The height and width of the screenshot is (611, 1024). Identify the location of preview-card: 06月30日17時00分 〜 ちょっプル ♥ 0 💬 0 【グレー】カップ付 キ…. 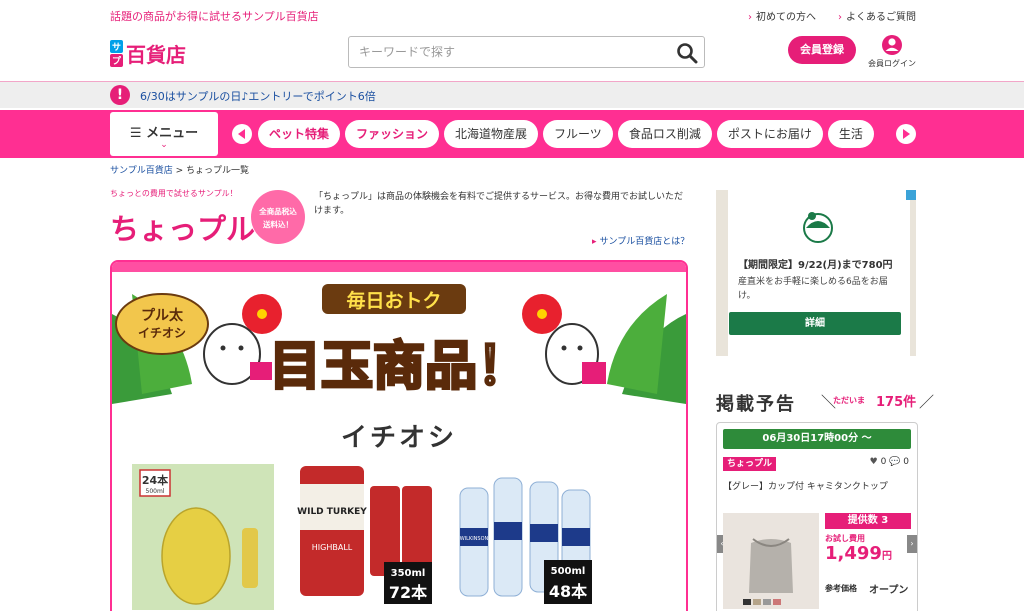
(817, 516).